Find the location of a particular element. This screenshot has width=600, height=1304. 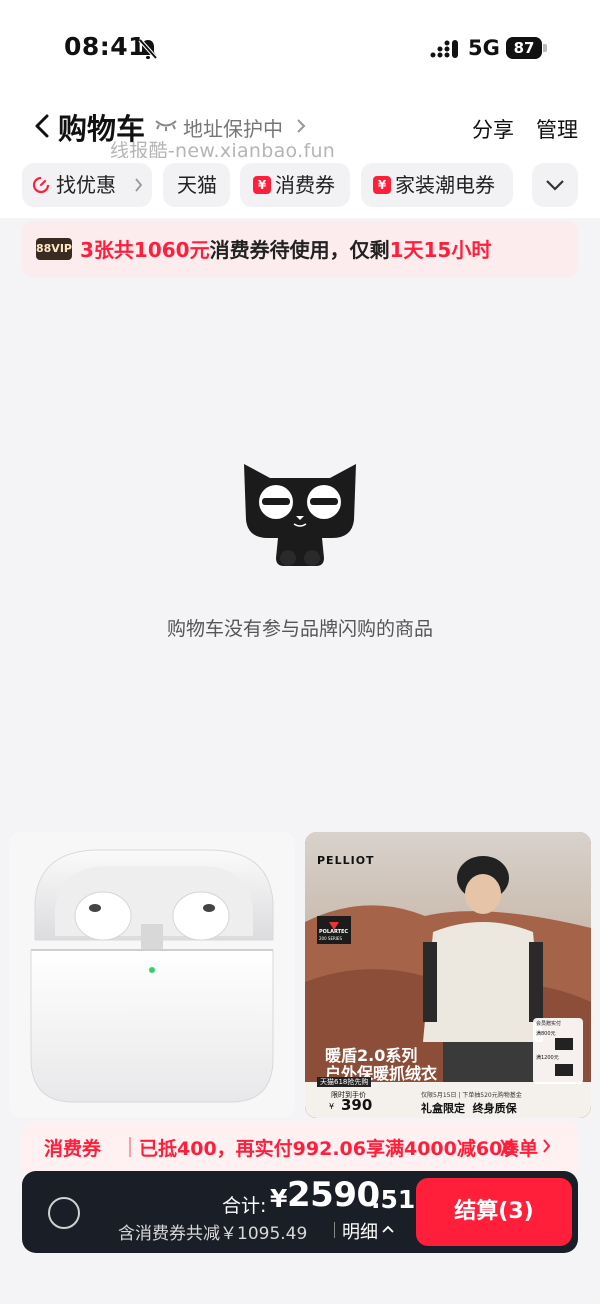

checkout-button: 结算(3) is located at coordinates (494, 1212).